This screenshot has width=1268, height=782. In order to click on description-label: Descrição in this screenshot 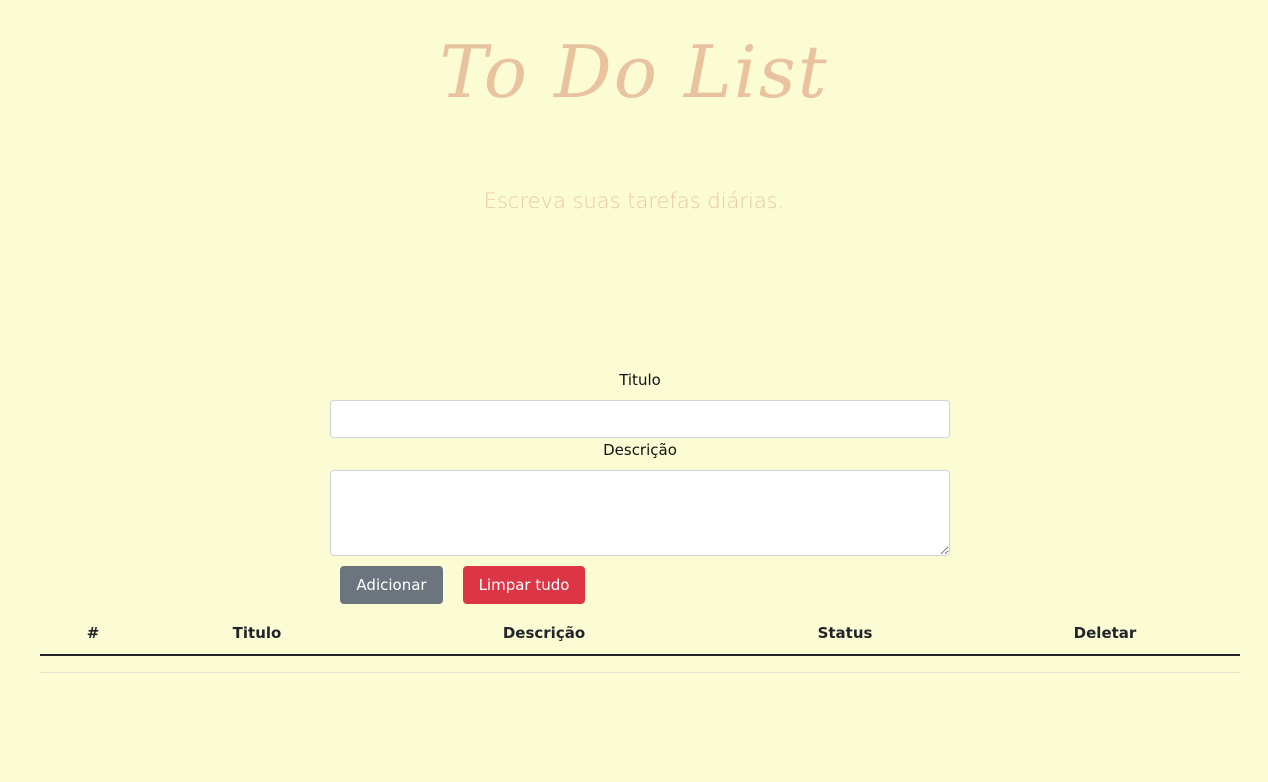, I will do `click(640, 450)`.